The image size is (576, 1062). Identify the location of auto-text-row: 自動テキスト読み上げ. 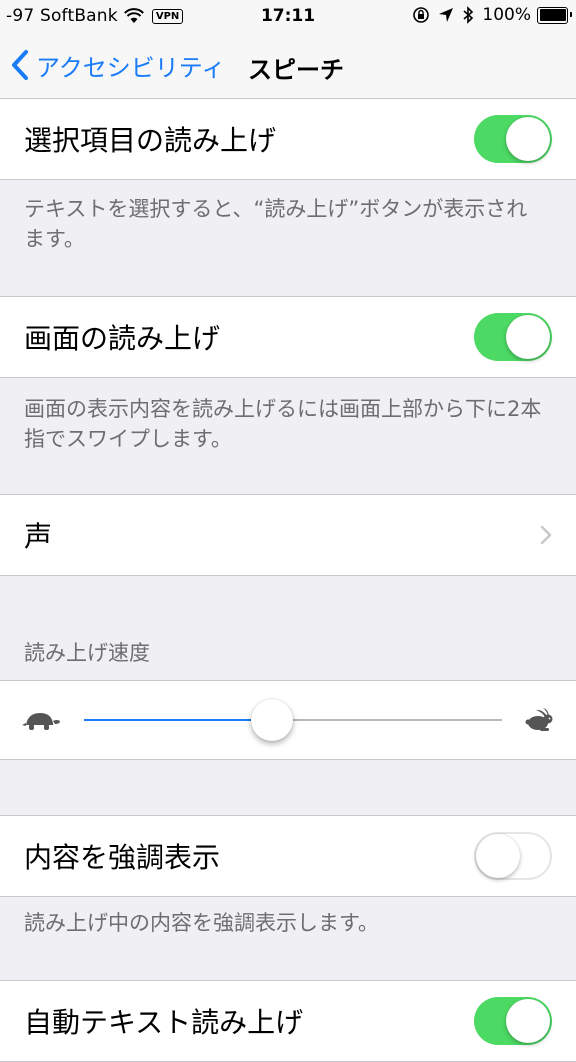
(288, 1021).